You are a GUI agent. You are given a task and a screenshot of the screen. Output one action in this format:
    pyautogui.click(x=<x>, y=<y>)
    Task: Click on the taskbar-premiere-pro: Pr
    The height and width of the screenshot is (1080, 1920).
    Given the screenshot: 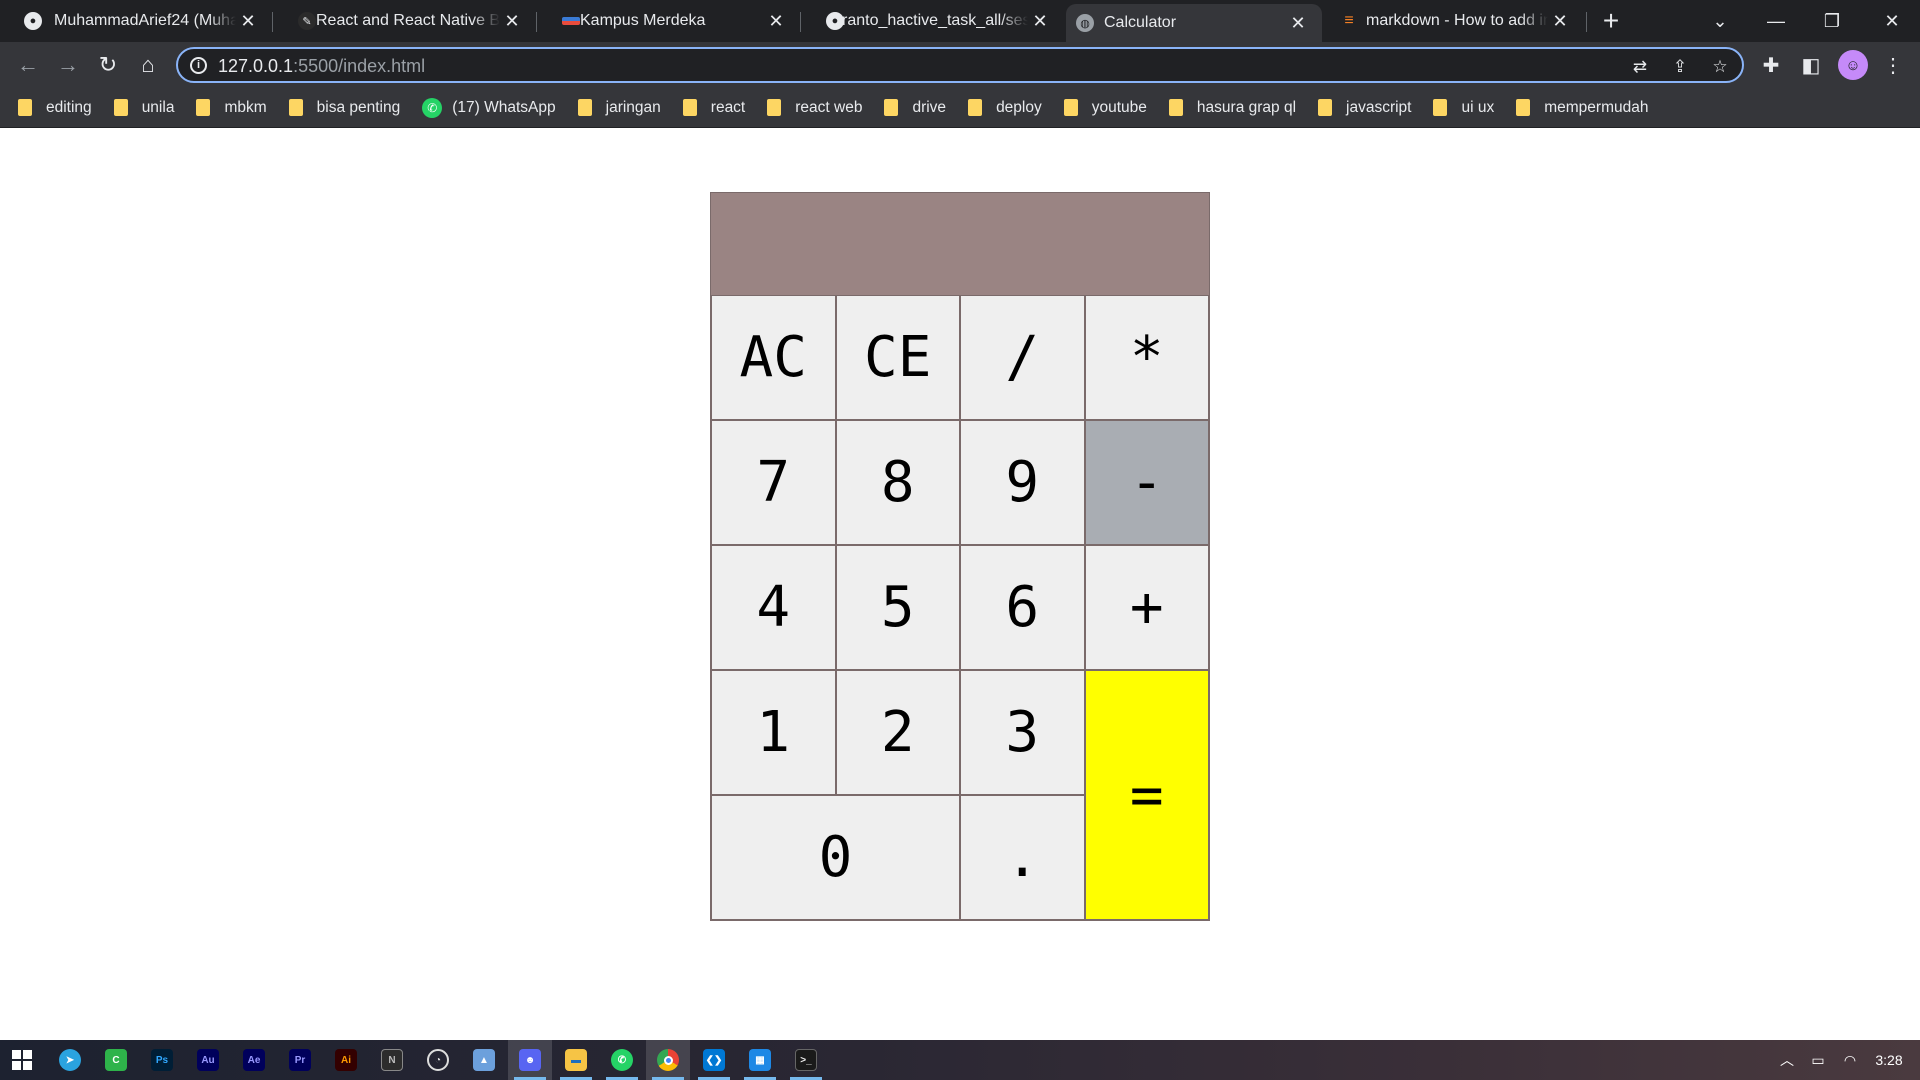 What is the action you would take?
    pyautogui.click(x=300, y=1060)
    